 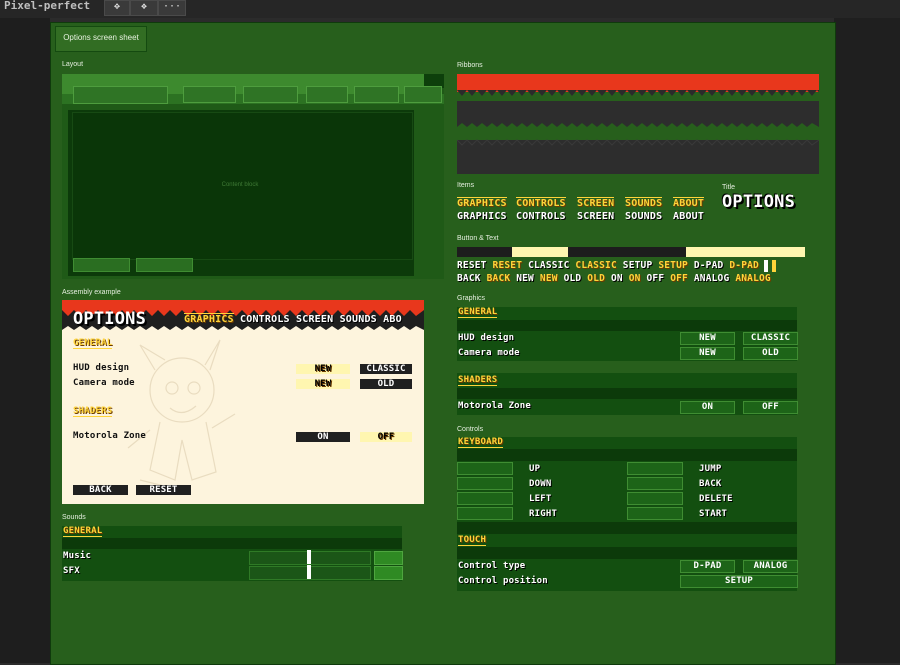 I want to click on graphics-camera-label: Camera mode, so click(x=489, y=353).